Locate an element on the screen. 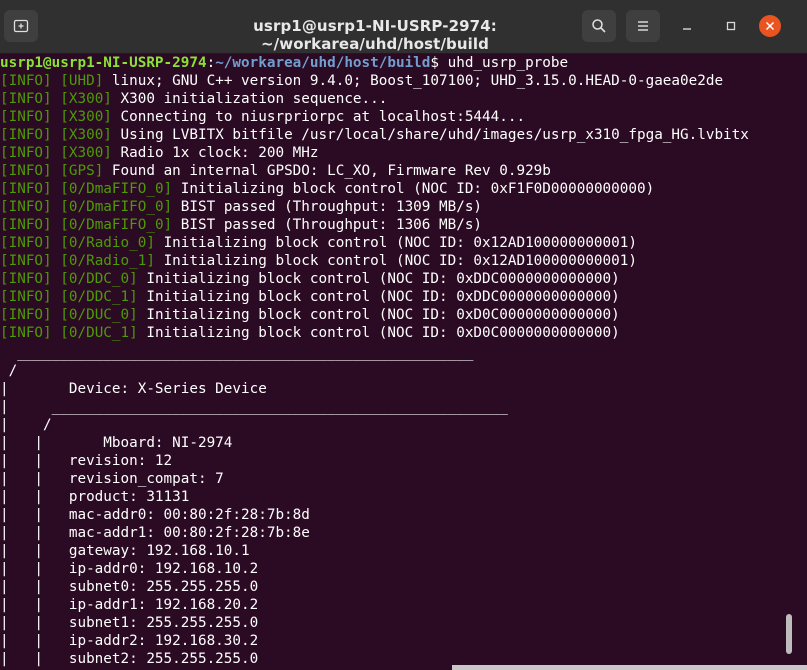 This screenshot has height=670, width=807. device-tree-line: | | subnet0: 255.255.255.0 is located at coordinates (129, 587).